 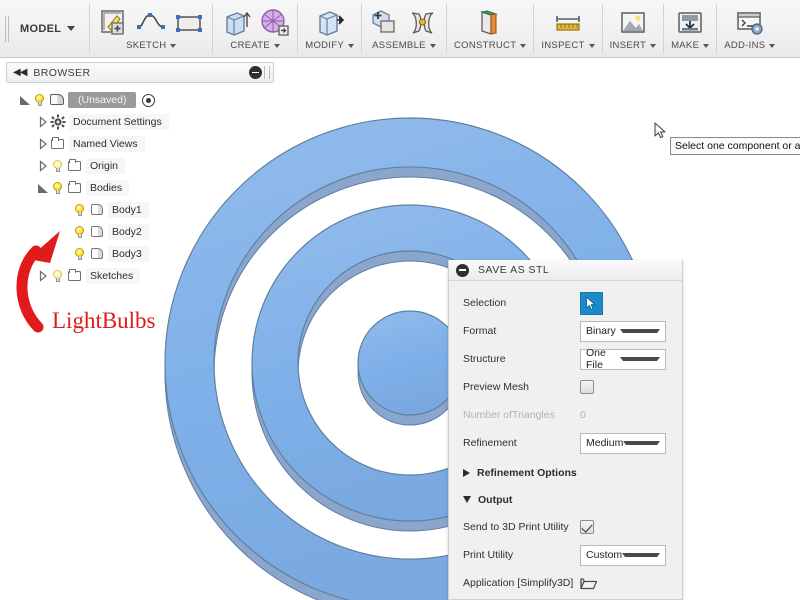 I want to click on tree-node-label: Origin, so click(x=106, y=166).